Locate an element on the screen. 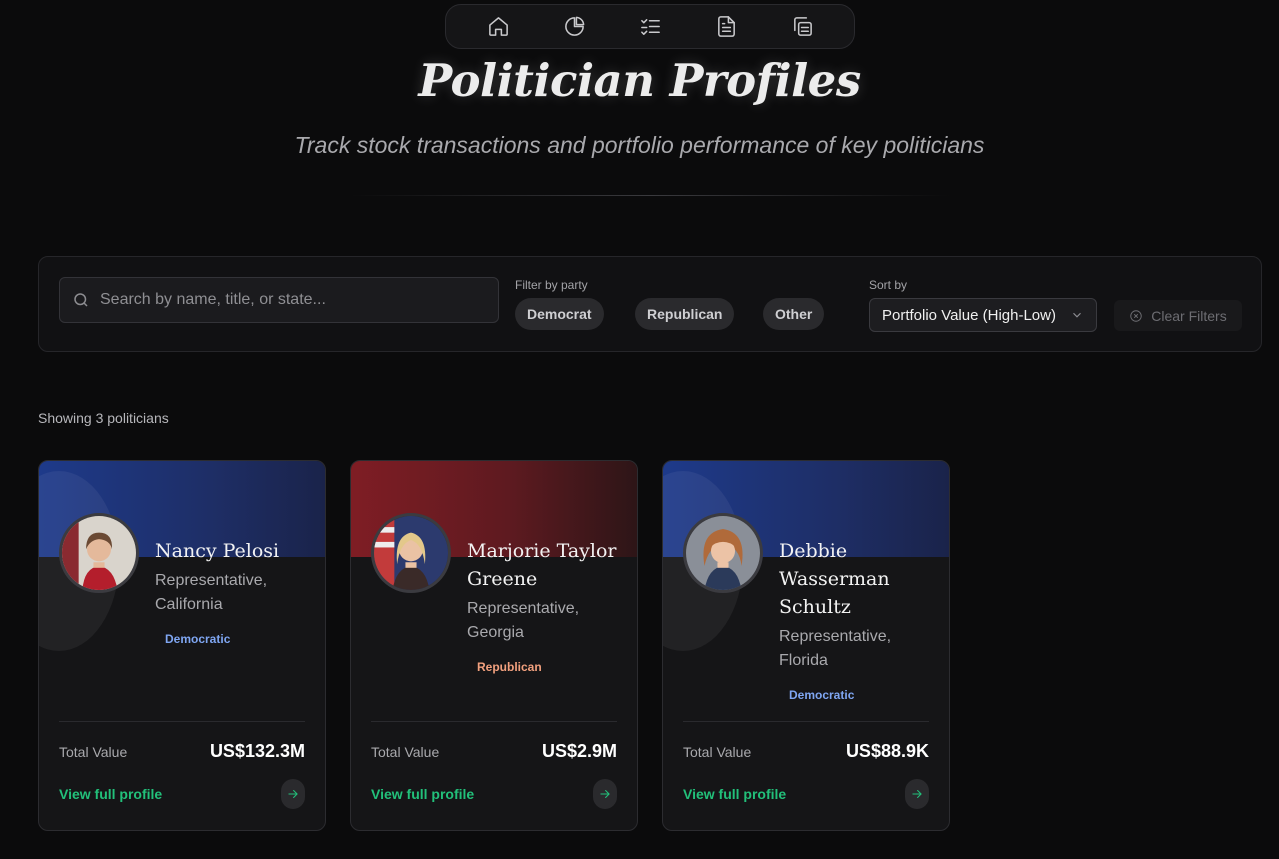  party-chip-other: Other is located at coordinates (794, 314).